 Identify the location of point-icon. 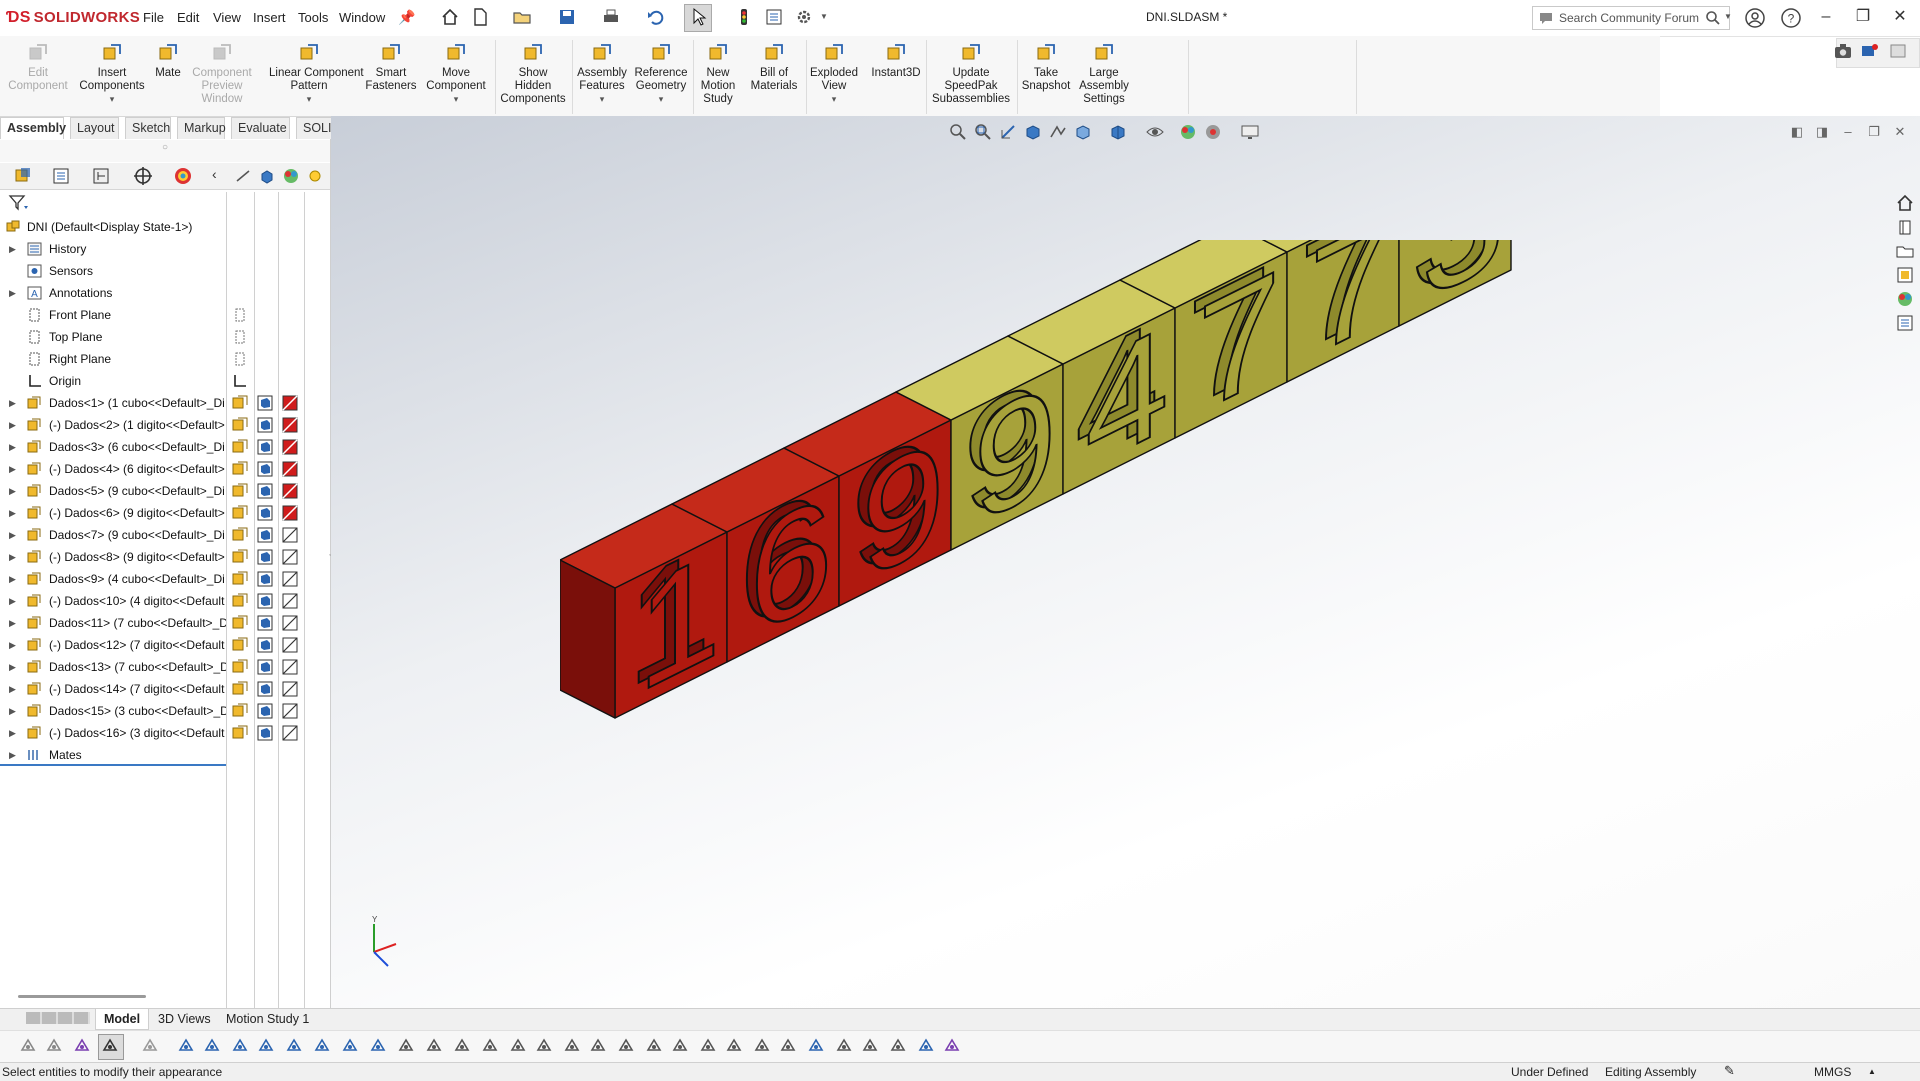
(186, 1046).